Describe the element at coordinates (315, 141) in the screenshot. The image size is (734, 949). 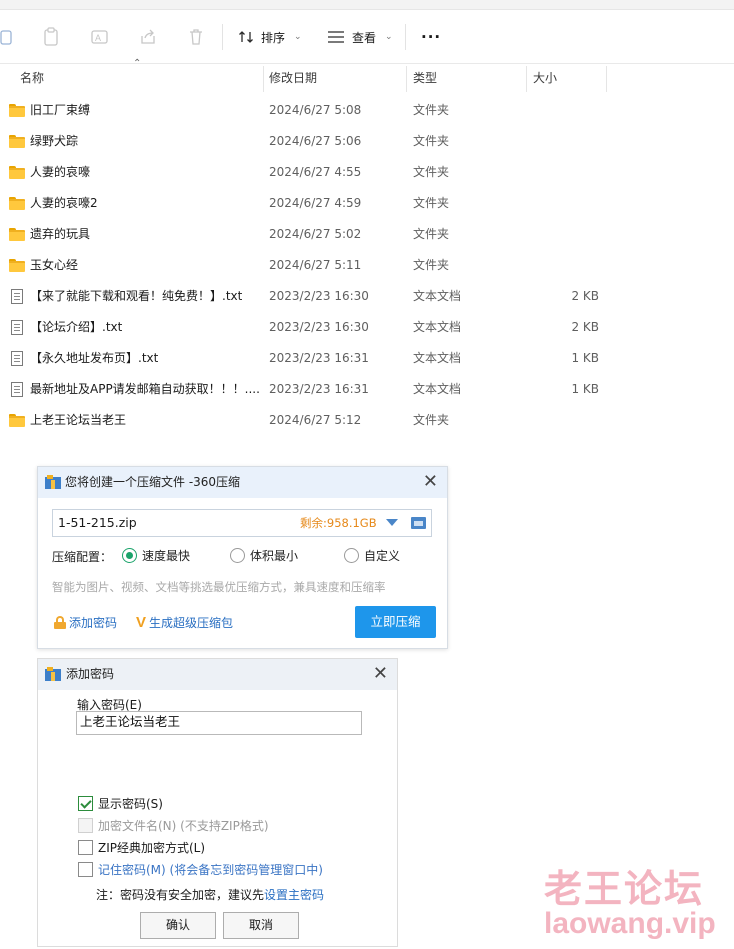
I see `file-modified-date: 2024/6/27 5:06` at that location.